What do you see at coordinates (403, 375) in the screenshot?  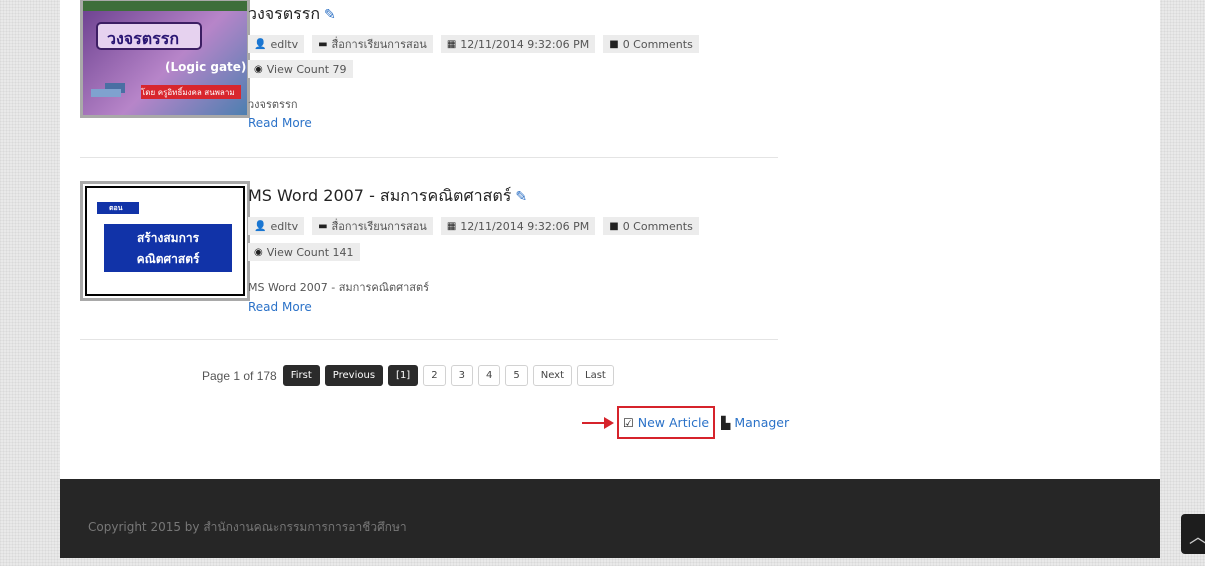 I see `current-page-button: [1]` at bounding box center [403, 375].